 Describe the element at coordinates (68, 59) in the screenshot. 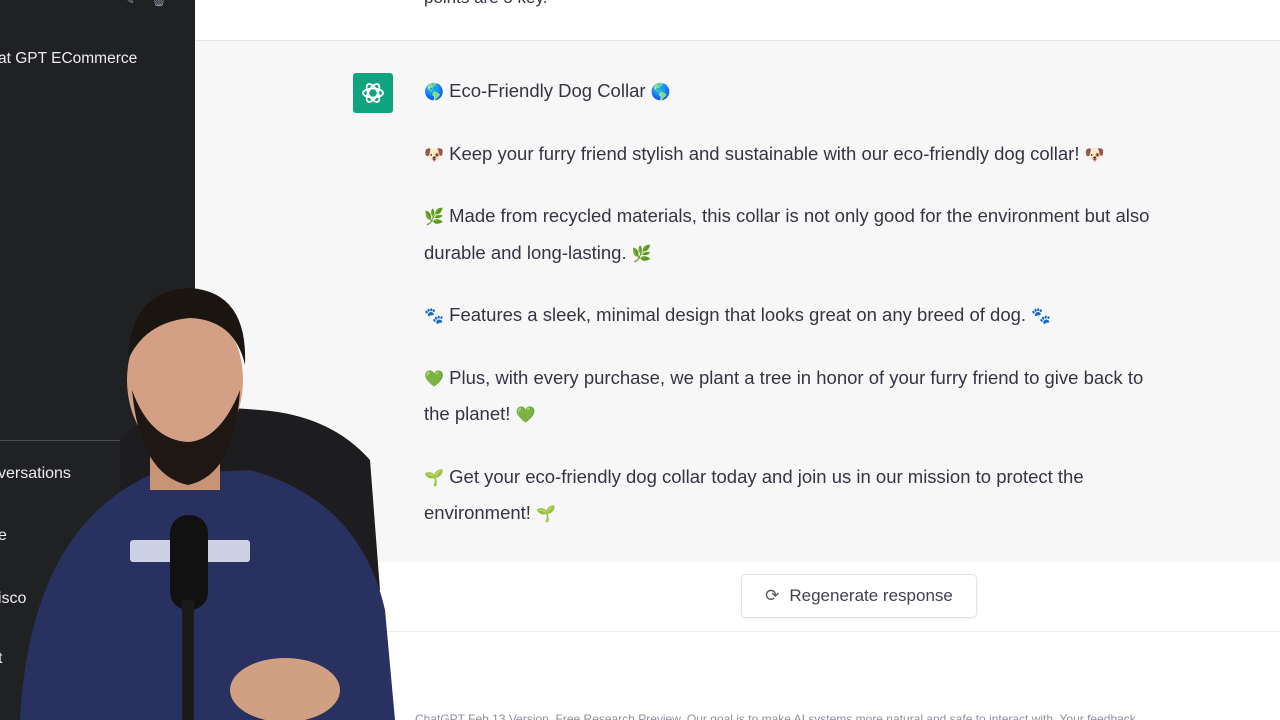

I see `sidebar-chat-item: at GPT ECommerce` at that location.